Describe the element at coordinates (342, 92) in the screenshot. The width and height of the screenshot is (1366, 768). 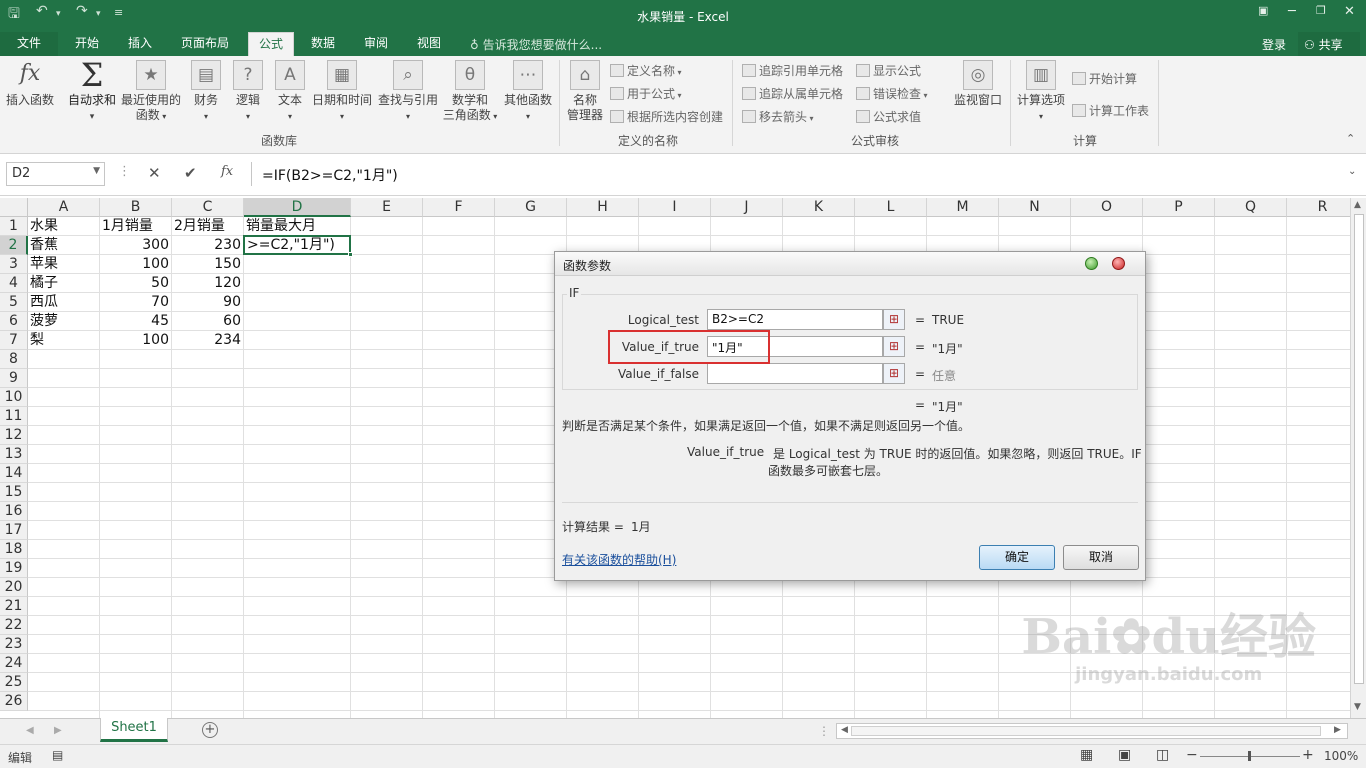
I see `datetime-button: ▦ 日期和时间 ▾` at that location.